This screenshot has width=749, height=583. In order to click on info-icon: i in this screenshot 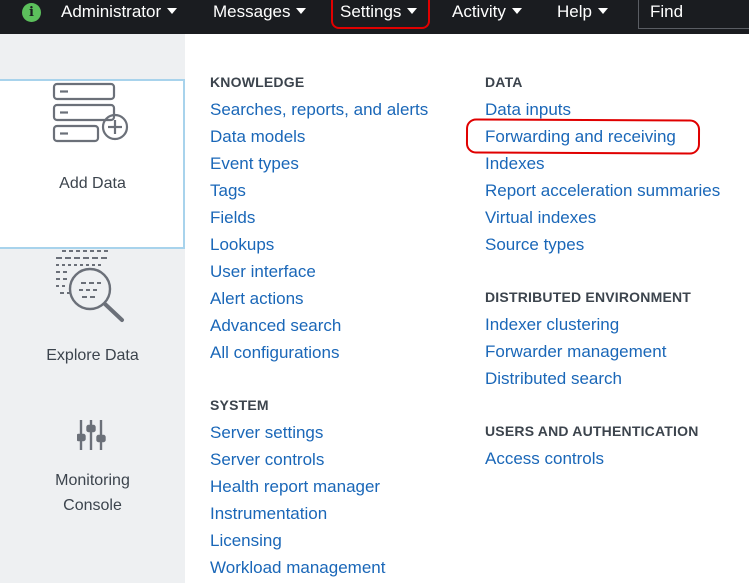, I will do `click(31, 12)`.